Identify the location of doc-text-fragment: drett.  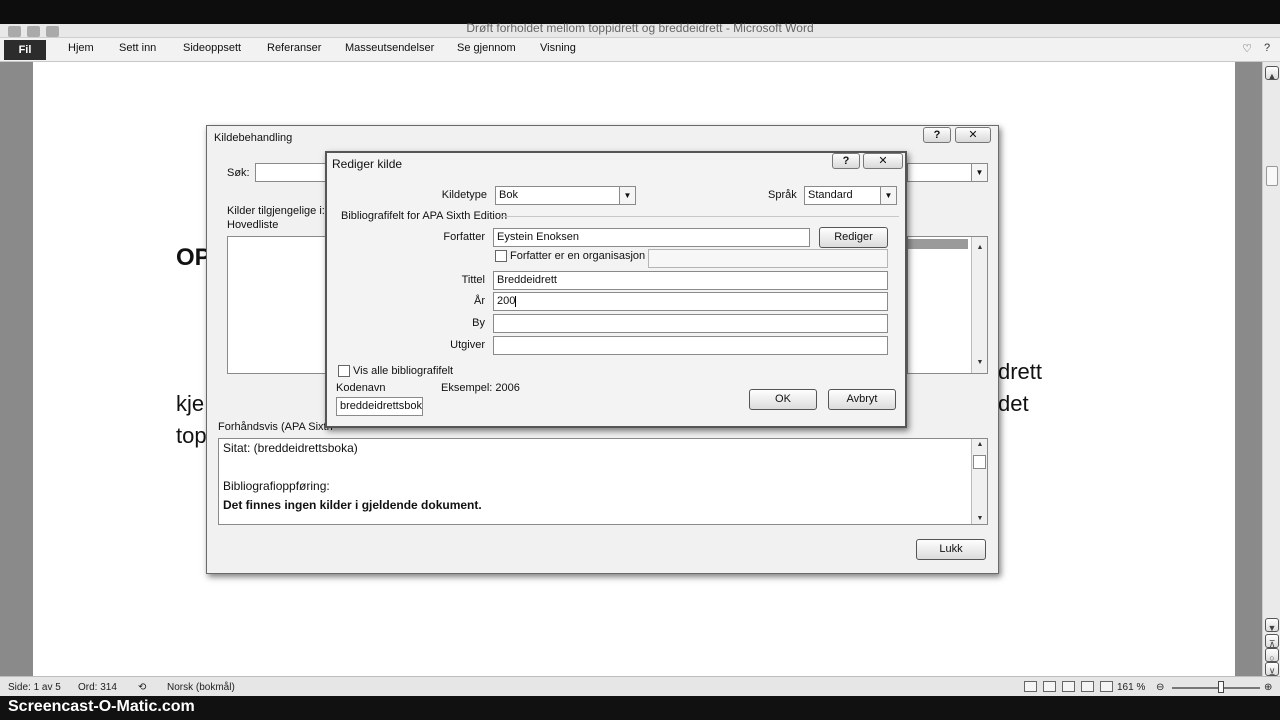
(1020, 371).